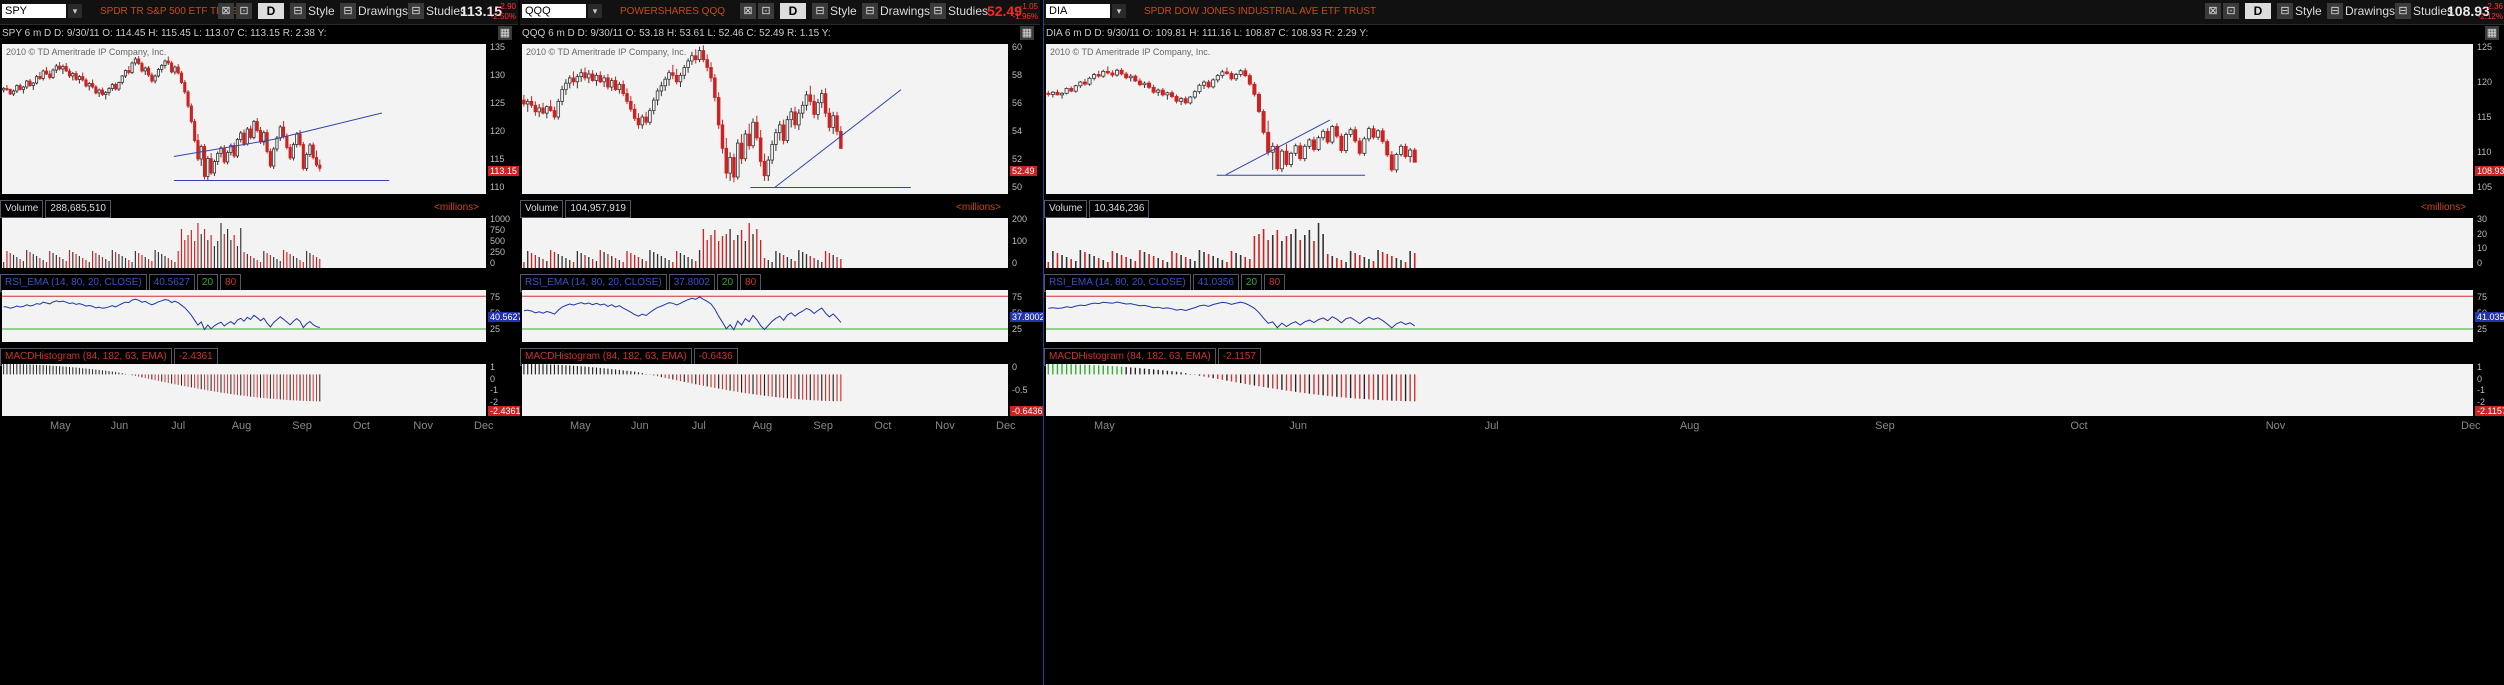  Describe the element at coordinates (823, 426) in the screenshot. I see `month-label: Sep` at that location.